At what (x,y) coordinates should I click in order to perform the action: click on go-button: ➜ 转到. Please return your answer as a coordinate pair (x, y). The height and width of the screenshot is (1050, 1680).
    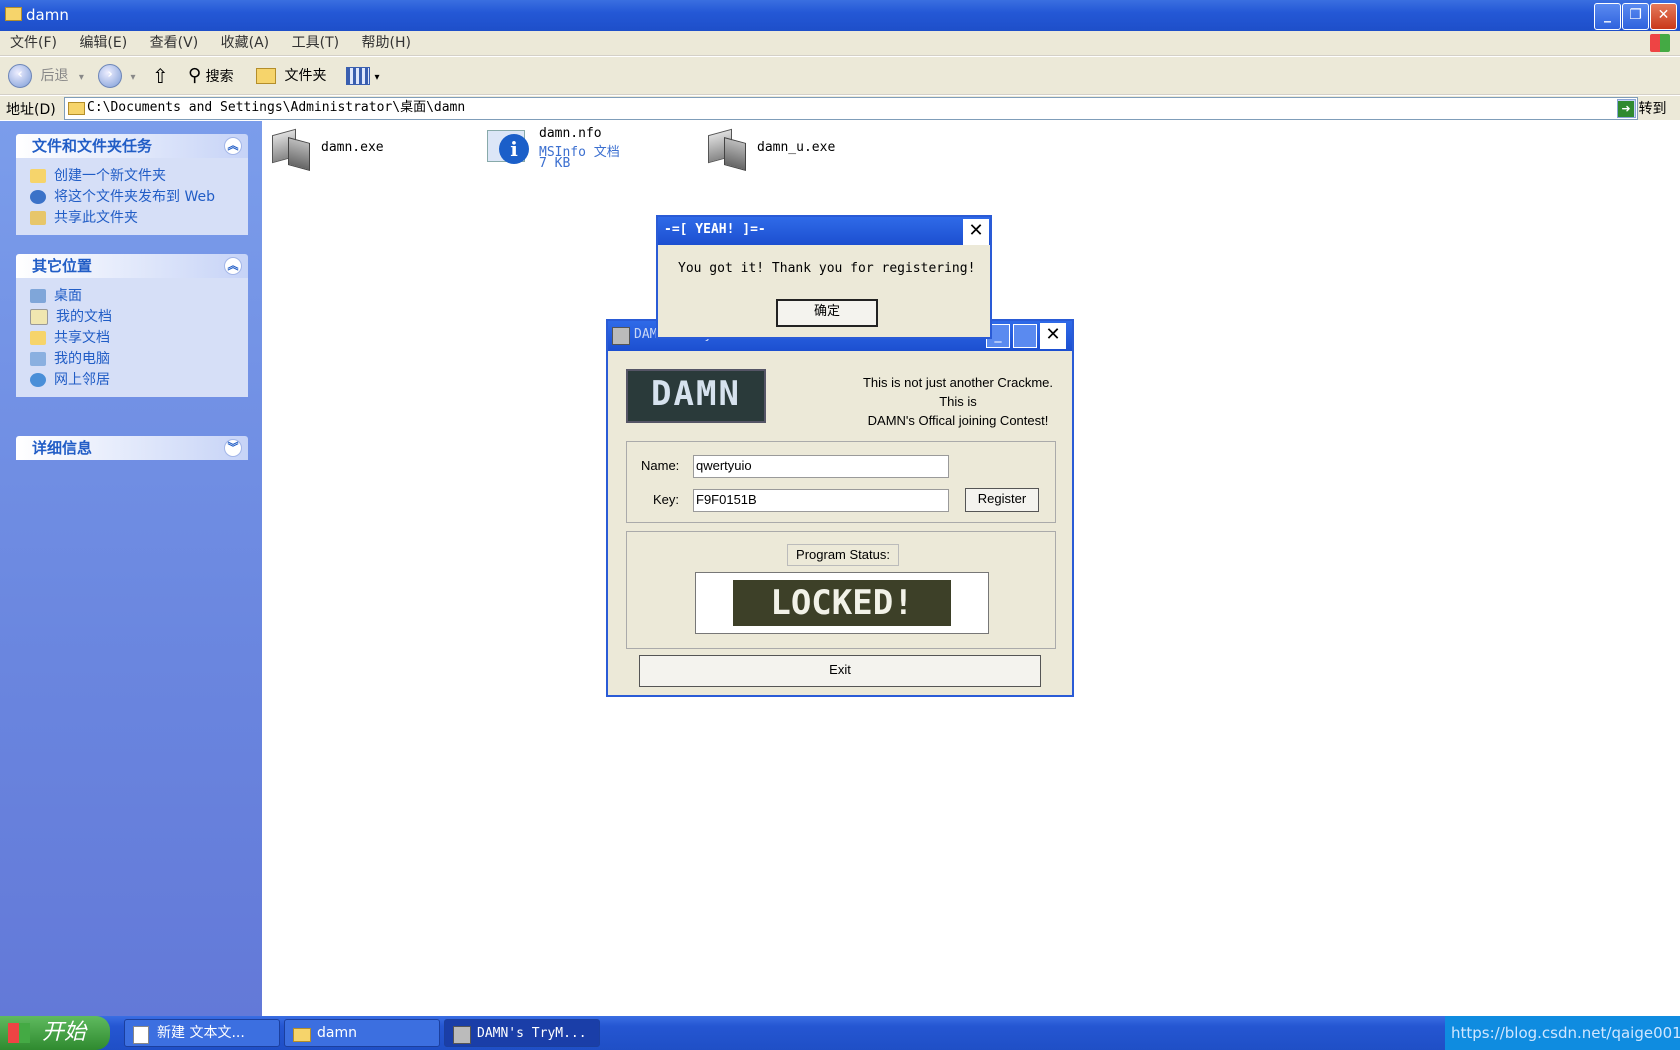
    Looking at the image, I should click on (1642, 108).